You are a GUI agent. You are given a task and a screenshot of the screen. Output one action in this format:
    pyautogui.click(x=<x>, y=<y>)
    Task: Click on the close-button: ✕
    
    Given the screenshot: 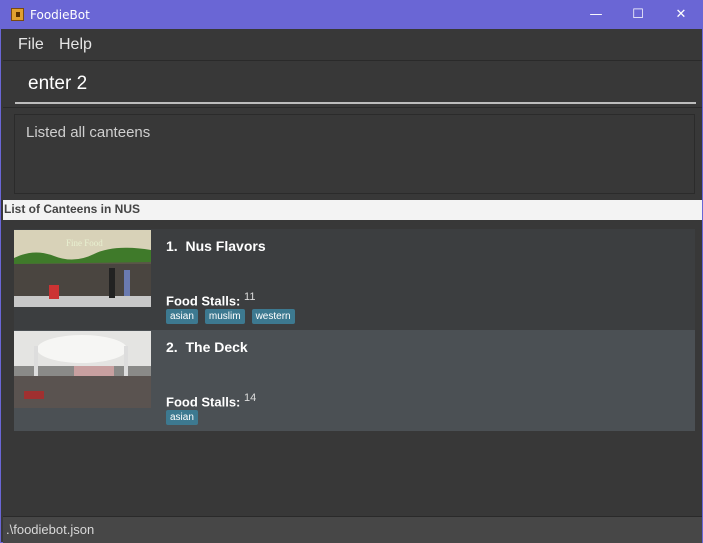 What is the action you would take?
    pyautogui.click(x=681, y=15)
    